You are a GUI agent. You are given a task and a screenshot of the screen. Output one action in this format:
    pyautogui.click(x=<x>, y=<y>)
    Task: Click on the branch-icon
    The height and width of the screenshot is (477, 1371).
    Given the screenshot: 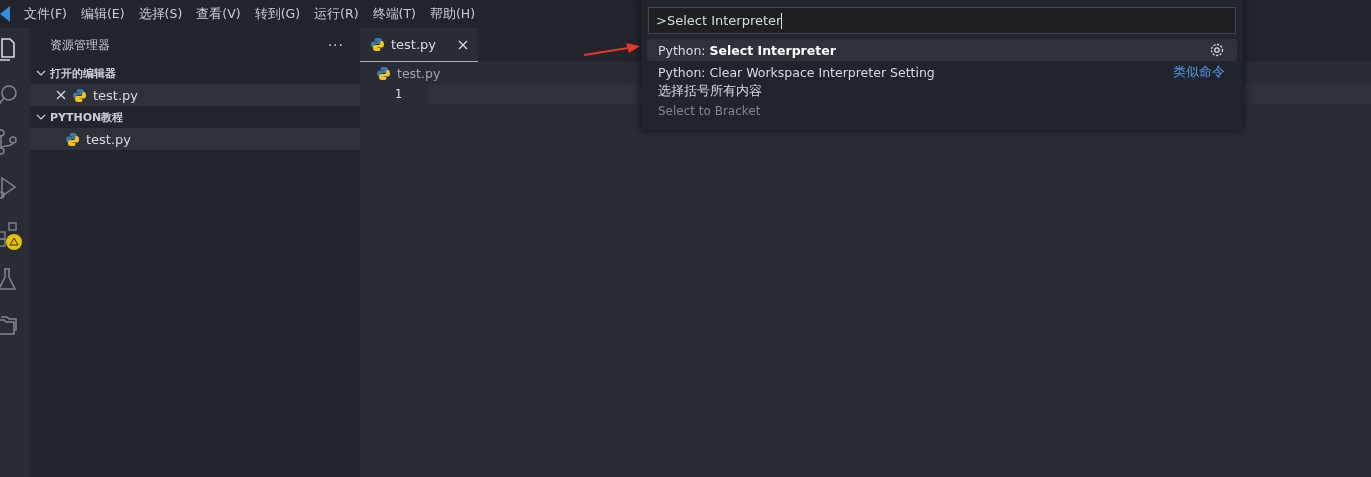 What is the action you would take?
    pyautogui.click(x=9, y=142)
    